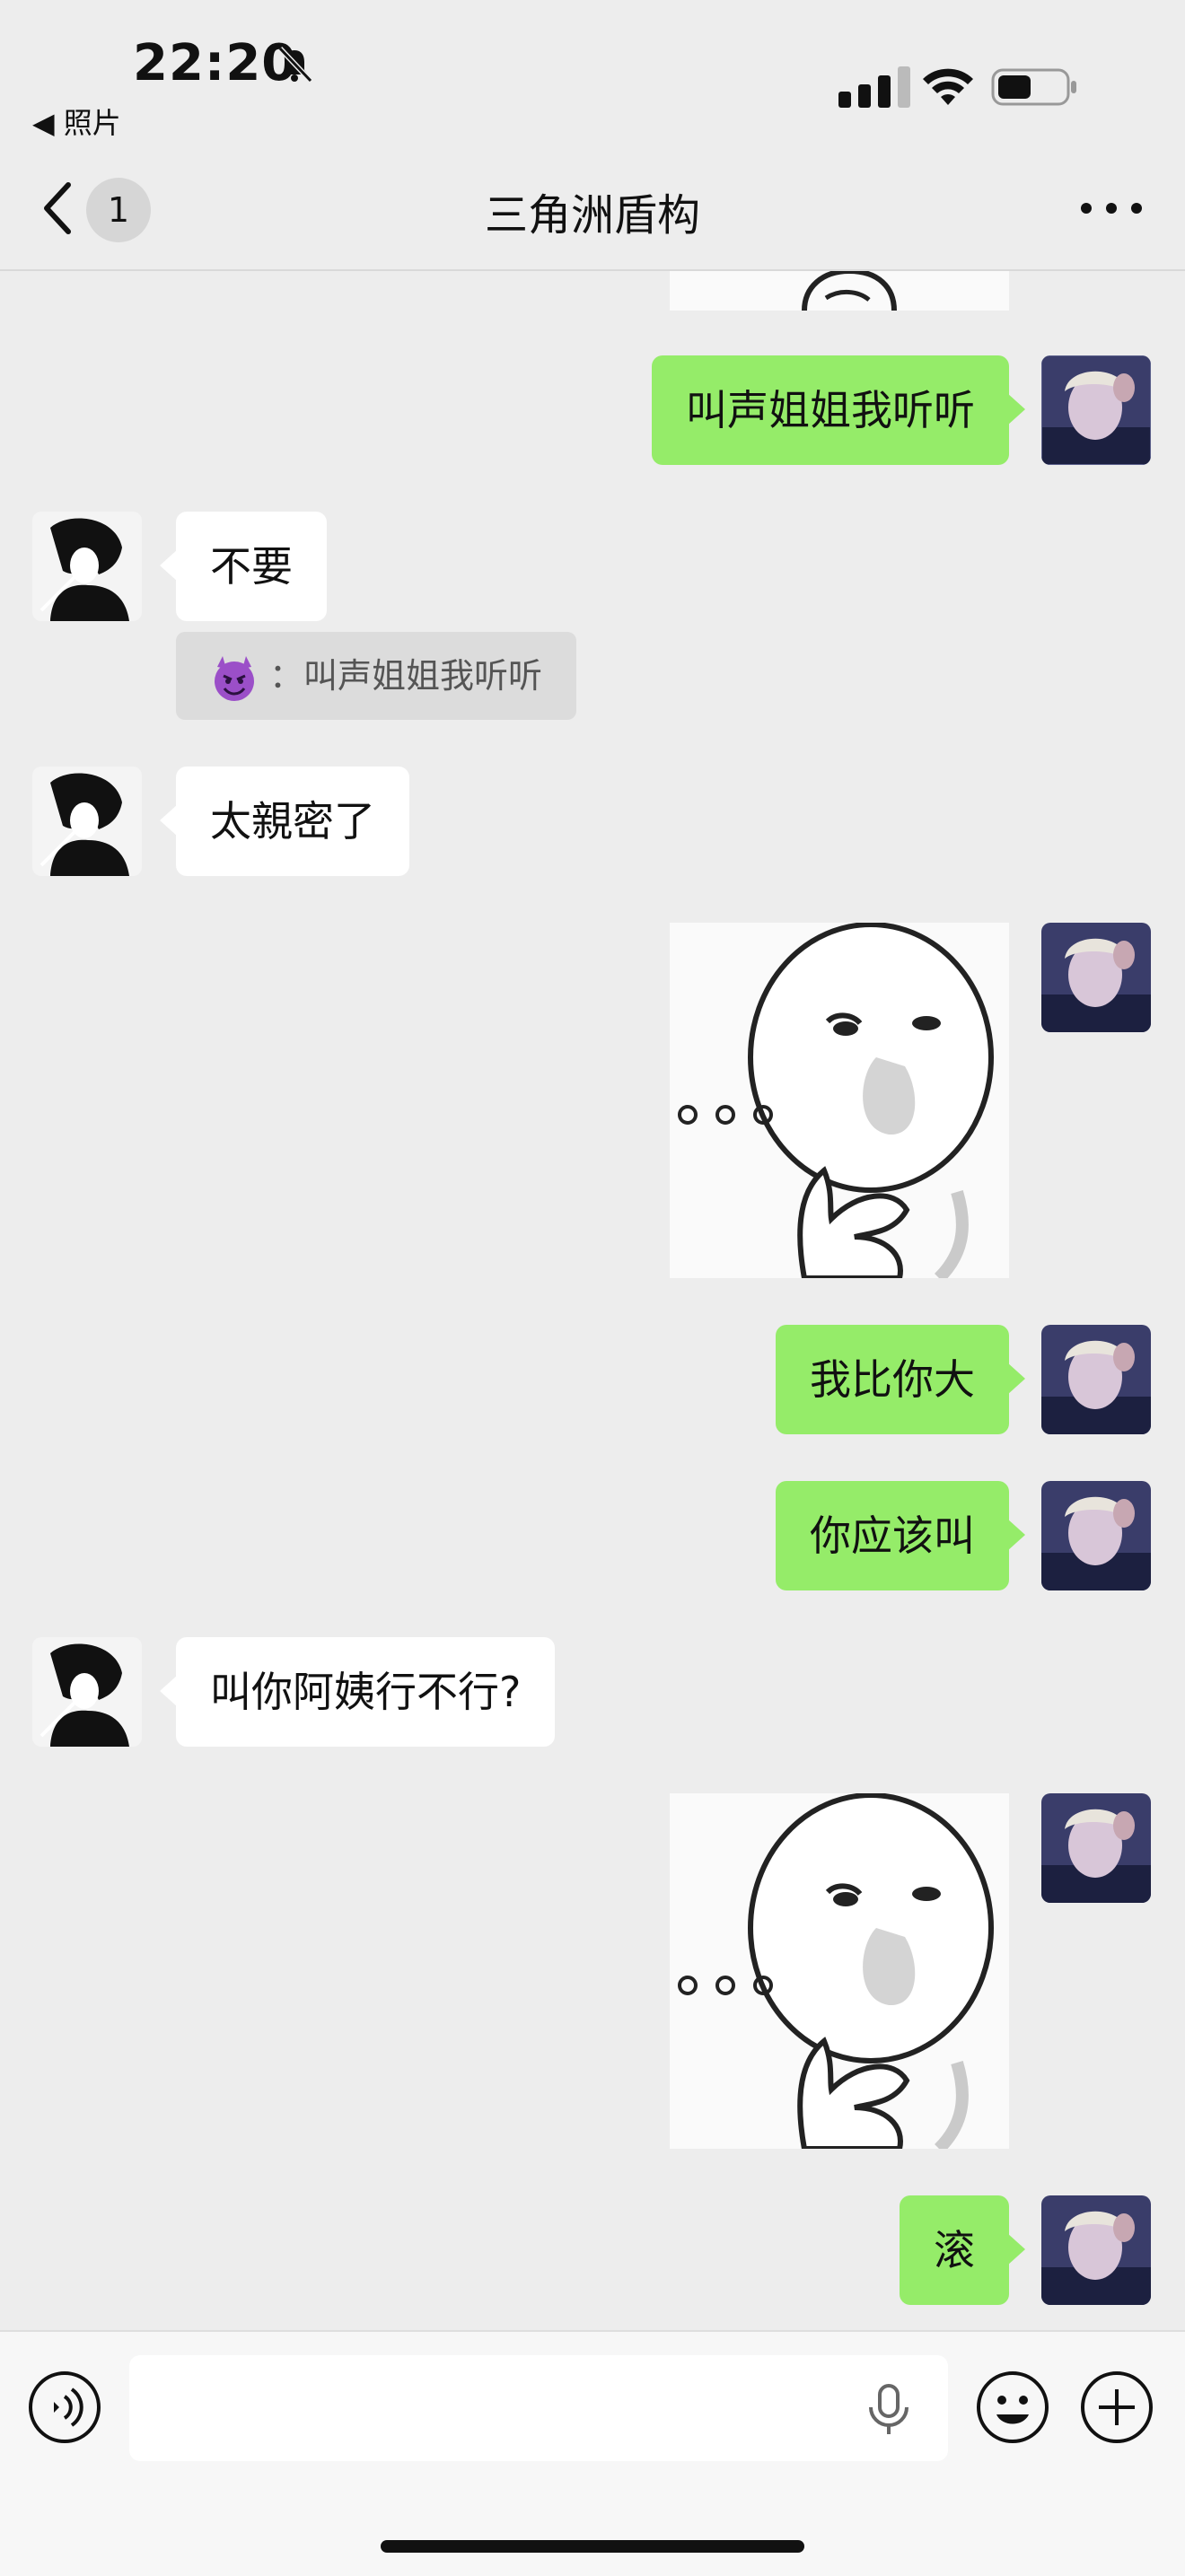  I want to click on message-bubble-incoming: 叫你阿姨行不行?, so click(357, 1692).